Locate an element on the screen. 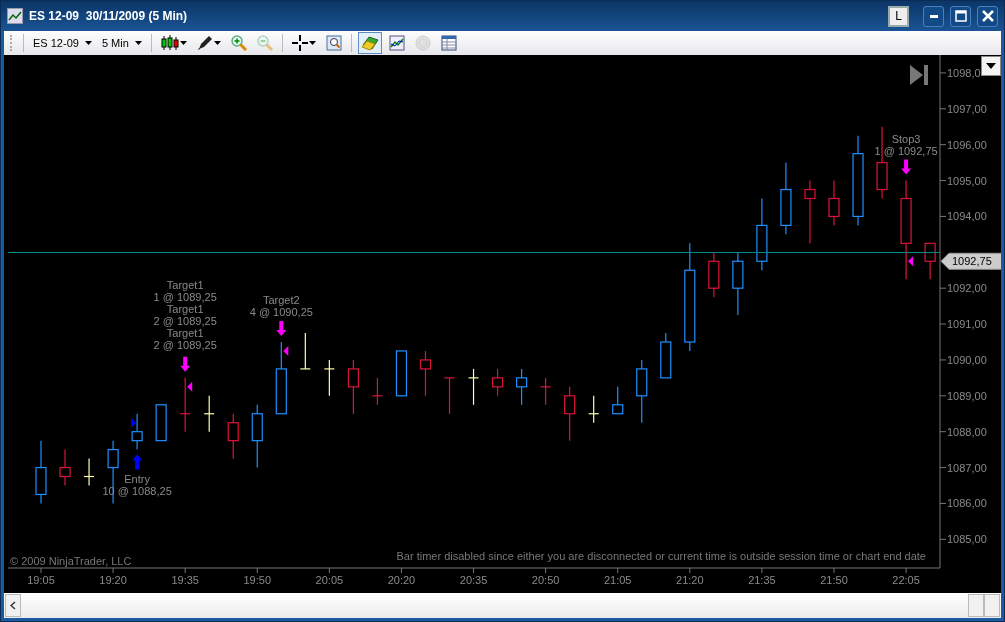  price-axis-label: 1088,00 is located at coordinates (967, 431).